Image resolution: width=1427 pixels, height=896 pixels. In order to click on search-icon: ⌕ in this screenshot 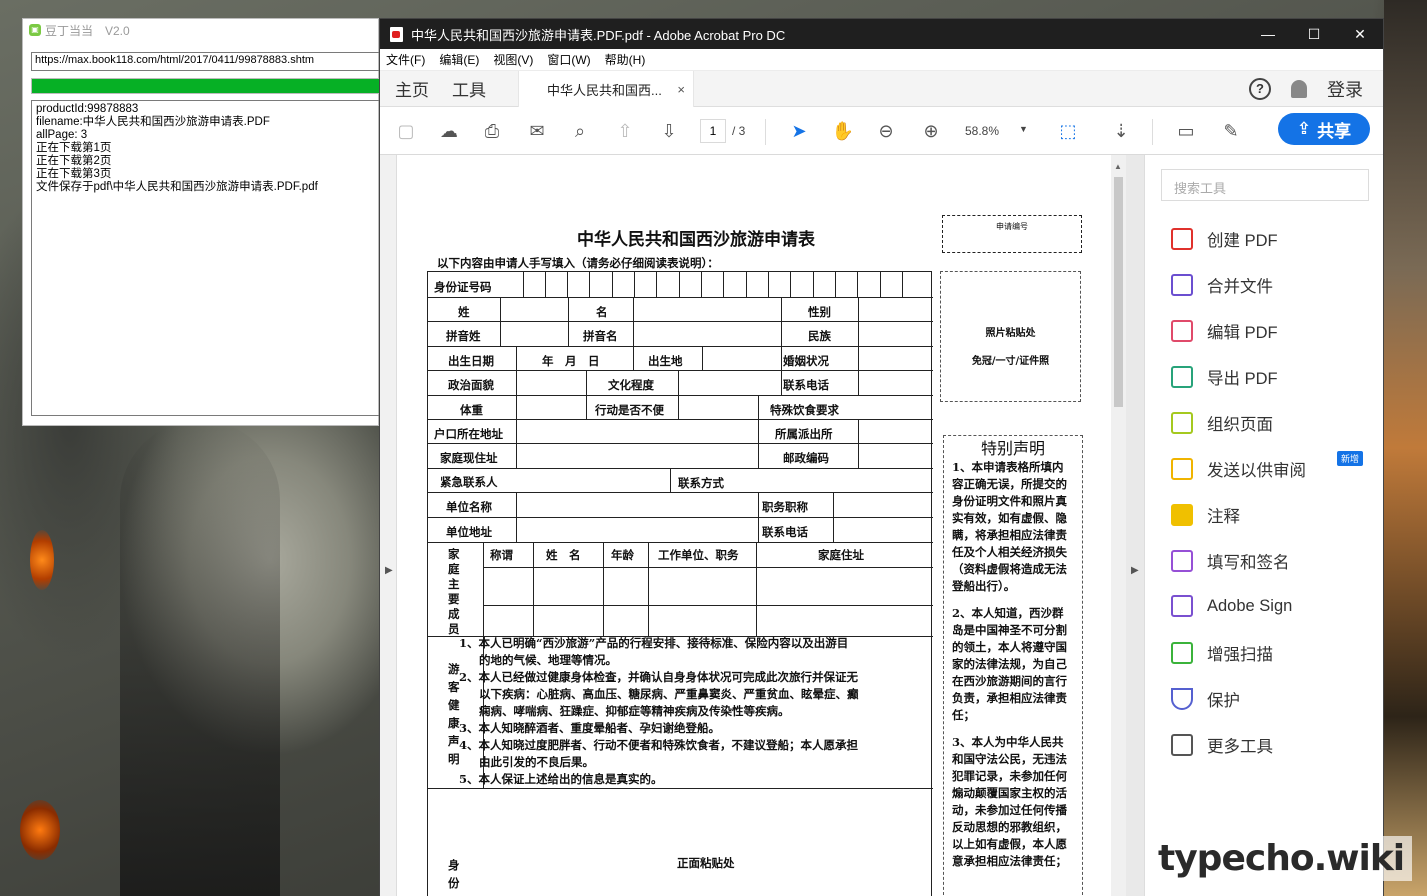, I will do `click(580, 131)`.